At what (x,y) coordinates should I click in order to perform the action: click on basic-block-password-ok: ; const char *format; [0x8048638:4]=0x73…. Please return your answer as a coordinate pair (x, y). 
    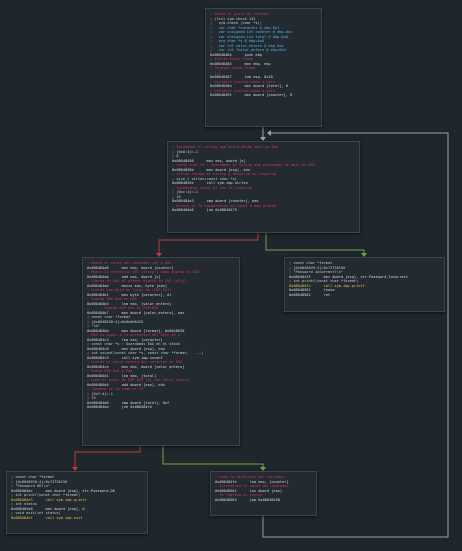
    Looking at the image, I should click on (77, 502).